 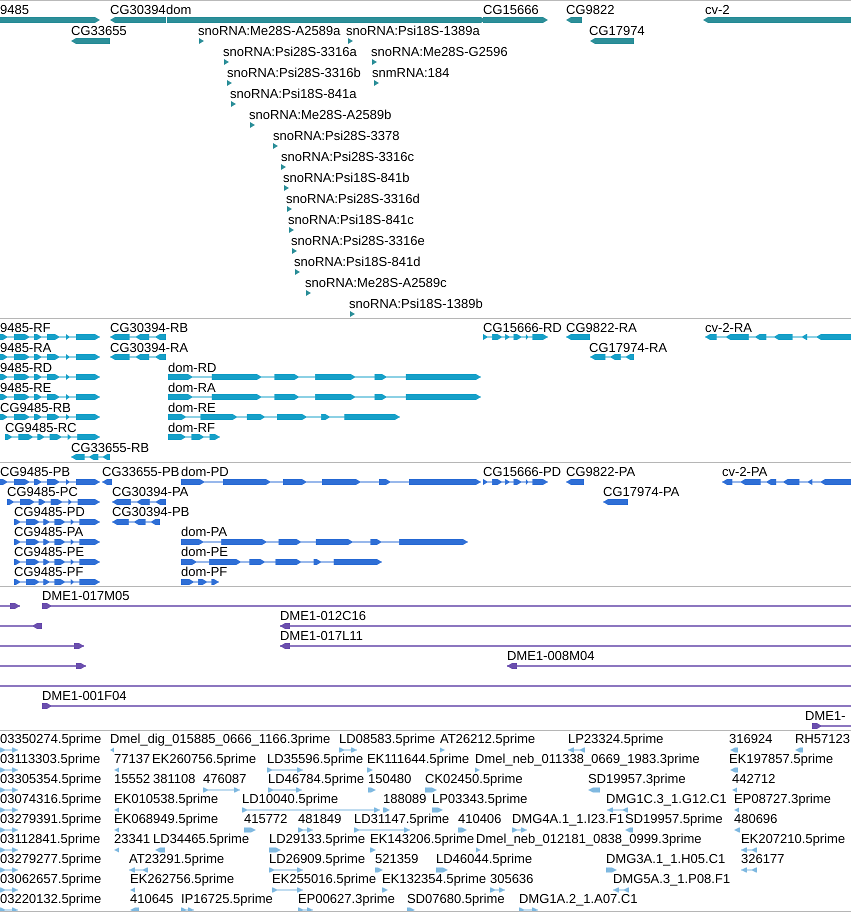 I want to click on feature-label: snoRNA:Psi28S-3316e, so click(x=358, y=241).